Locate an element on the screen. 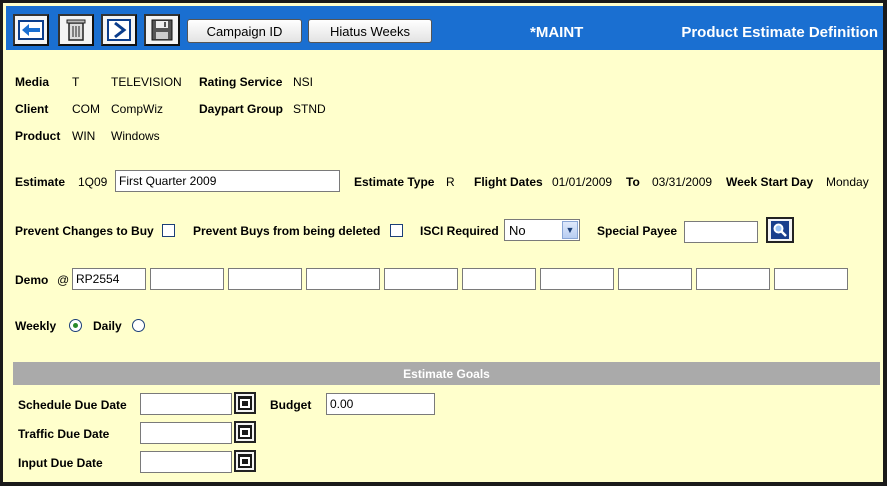  mode-indicator: *MAINT is located at coordinates (557, 32).